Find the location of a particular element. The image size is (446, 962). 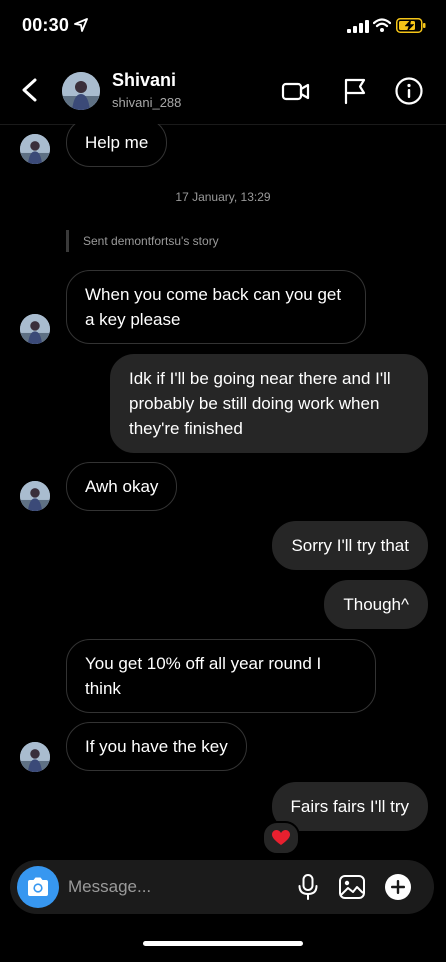

message-outgoing: Sorry I'll try that is located at coordinates (350, 545).